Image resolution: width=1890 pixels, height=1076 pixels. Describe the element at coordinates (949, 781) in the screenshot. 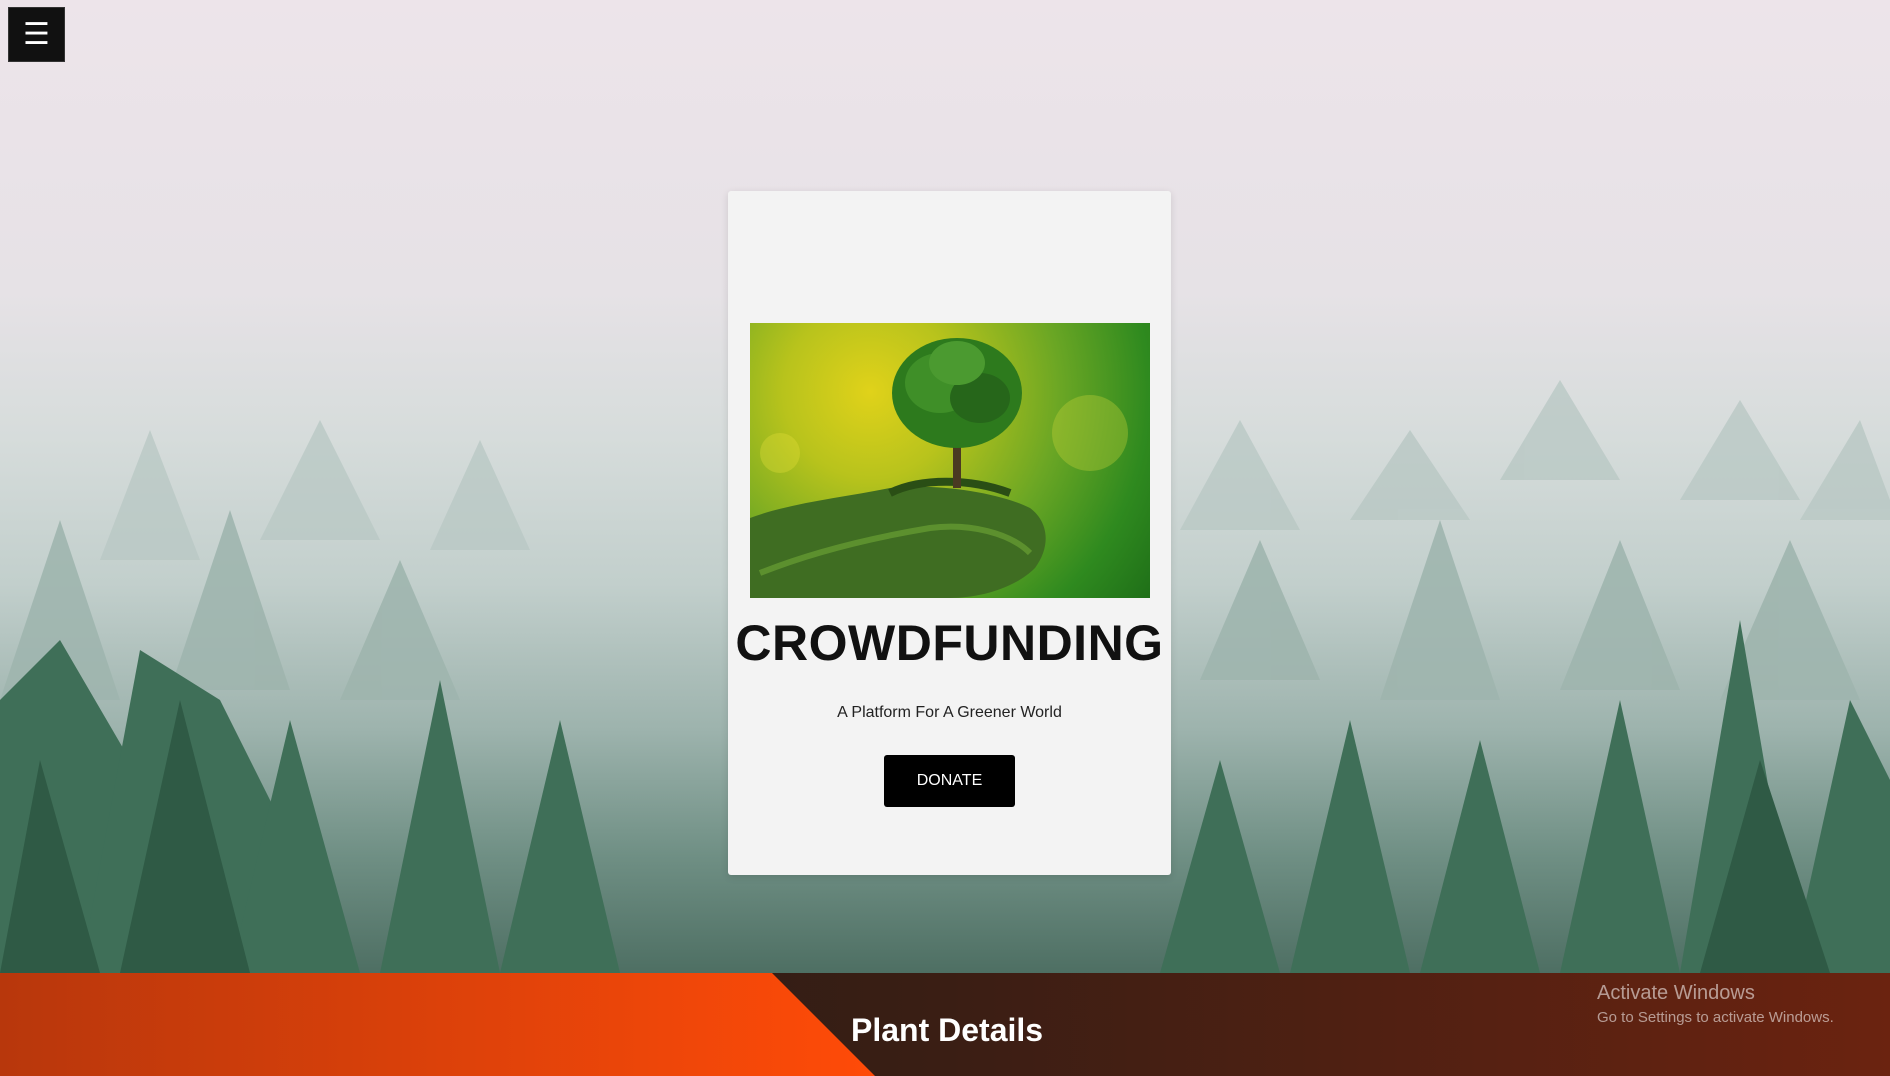

I see `donate-button: DONATE` at that location.